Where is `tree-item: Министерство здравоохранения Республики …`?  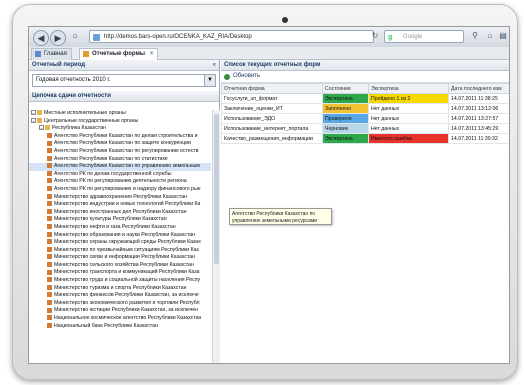
tree-item: Министерство здравоохранения Республики … is located at coordinates (120, 198).